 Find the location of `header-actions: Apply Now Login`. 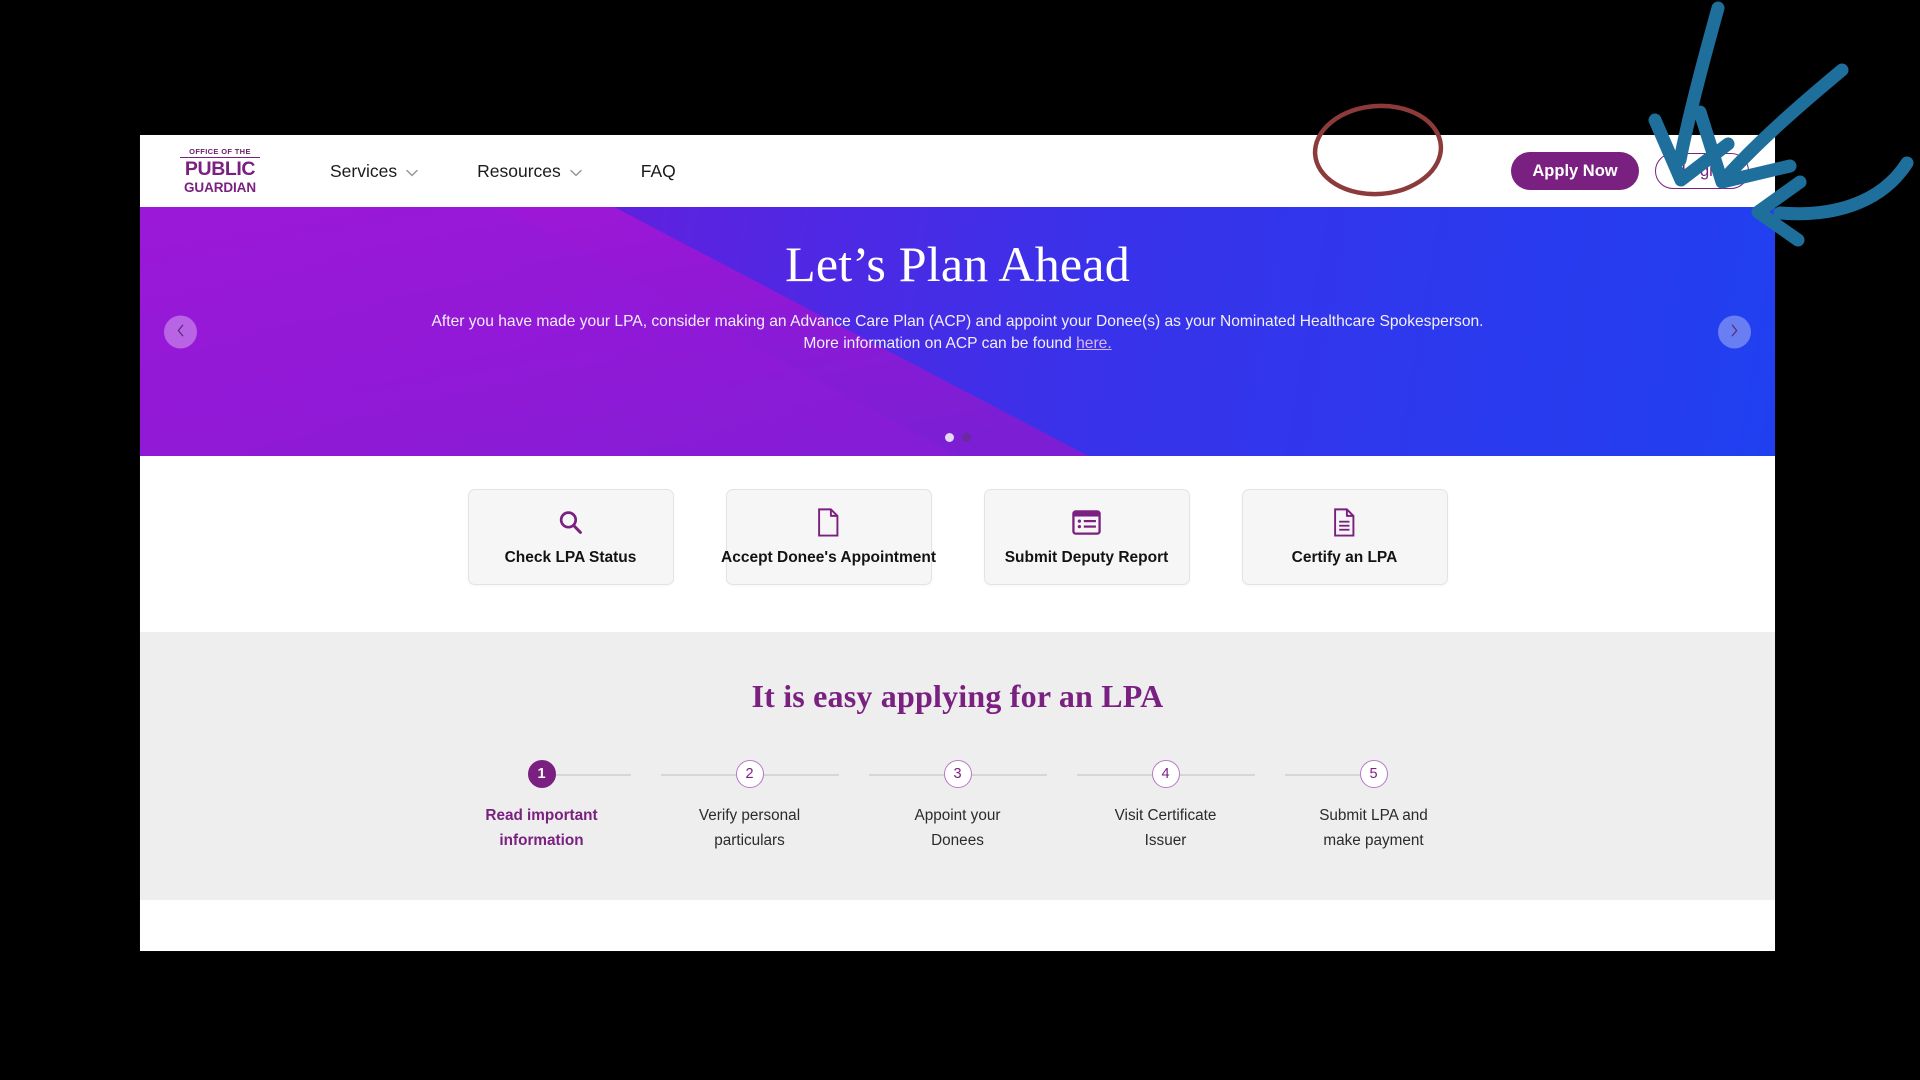

header-actions: Apply Now Login is located at coordinates (1630, 171).